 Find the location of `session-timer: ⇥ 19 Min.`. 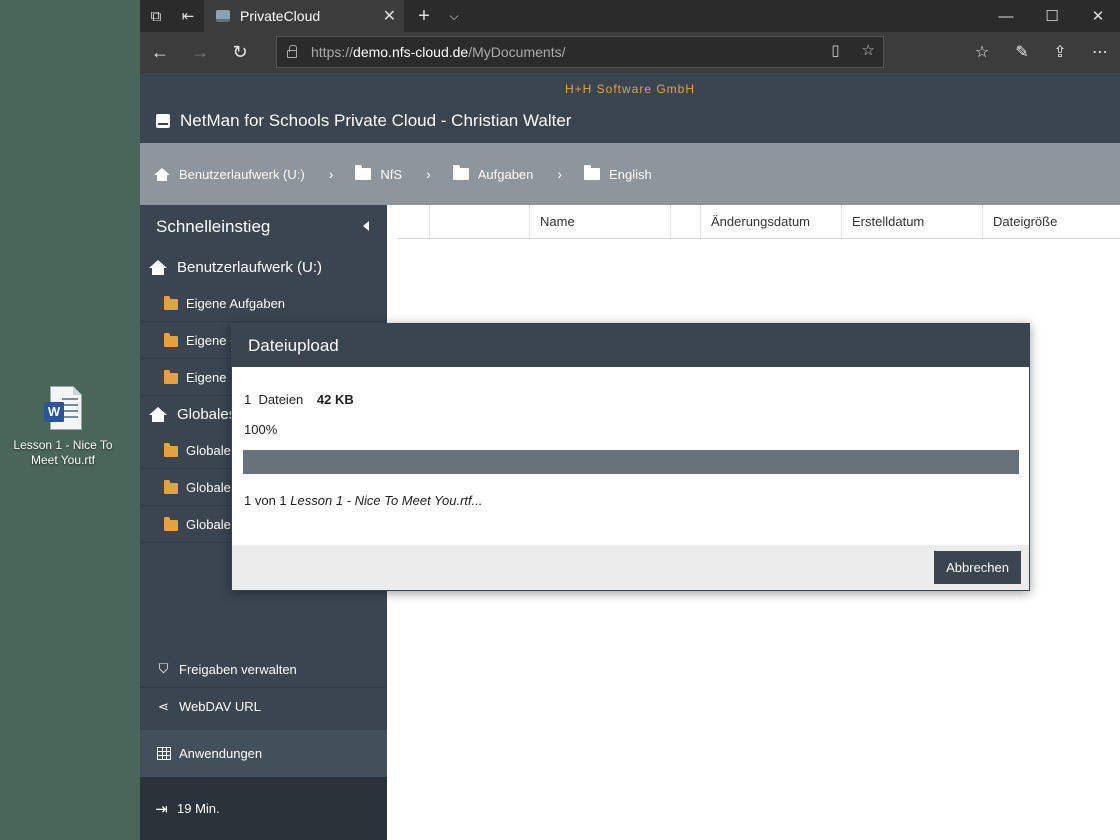

session-timer: ⇥ 19 Min. is located at coordinates (263, 808).